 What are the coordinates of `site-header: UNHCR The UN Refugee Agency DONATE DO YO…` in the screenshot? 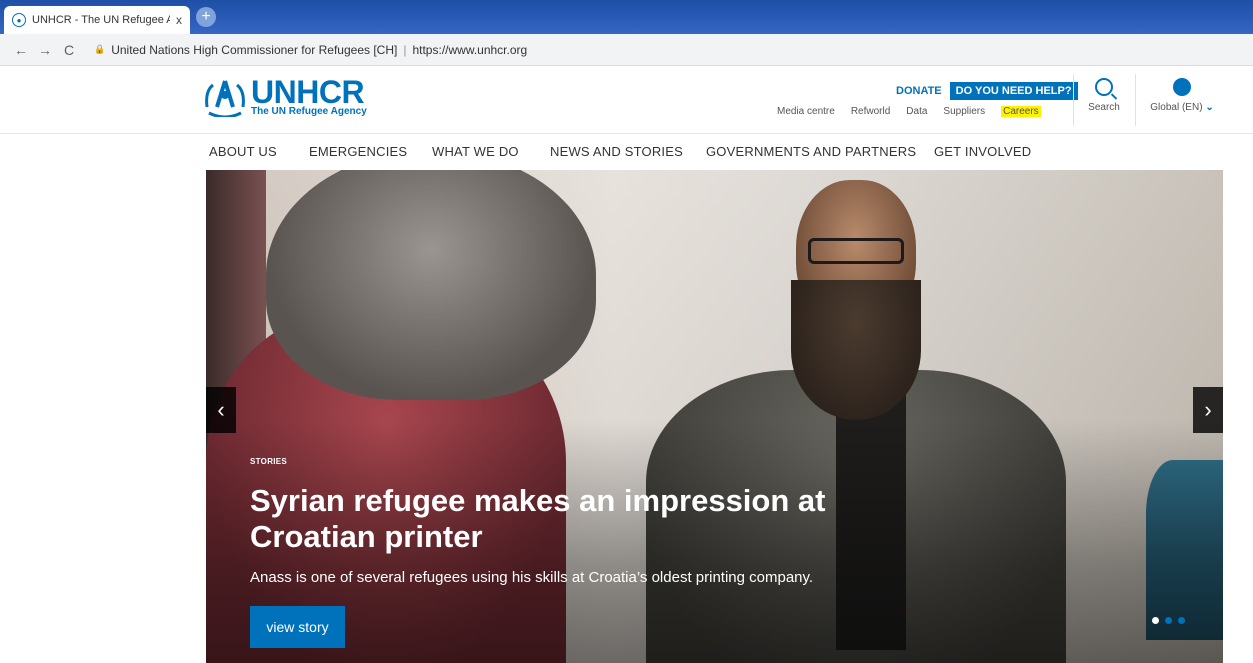 It's located at (626, 100).